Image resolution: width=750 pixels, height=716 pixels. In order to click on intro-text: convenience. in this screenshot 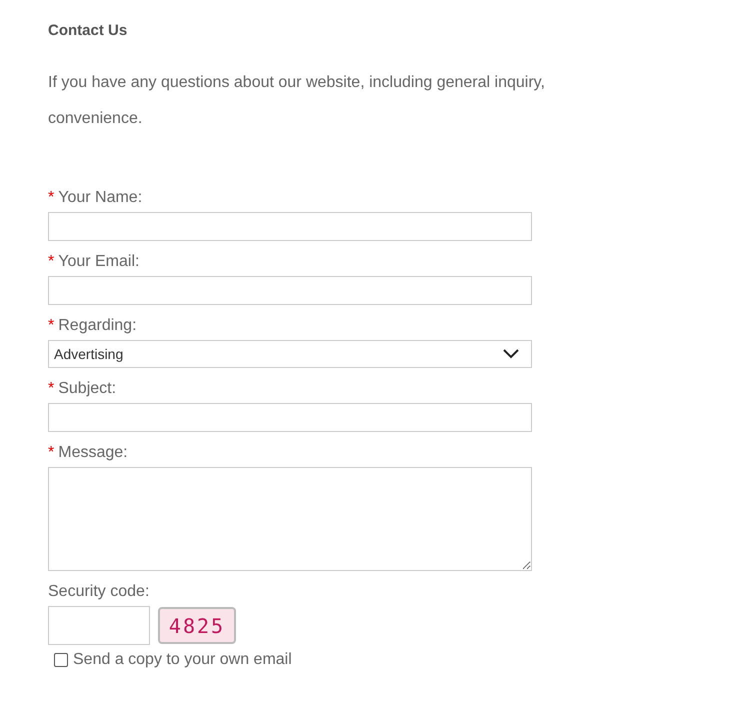, I will do `click(95, 119)`.